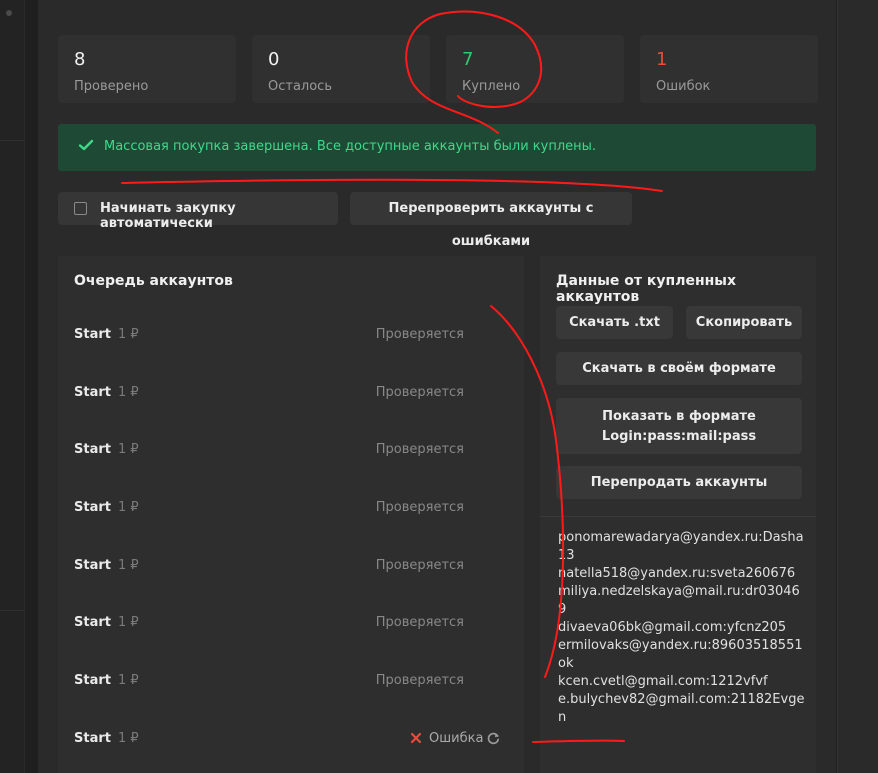 The width and height of the screenshot is (878, 773). Describe the element at coordinates (729, 69) in the screenshot. I see `stat-errors: 1 Ошибок` at that location.